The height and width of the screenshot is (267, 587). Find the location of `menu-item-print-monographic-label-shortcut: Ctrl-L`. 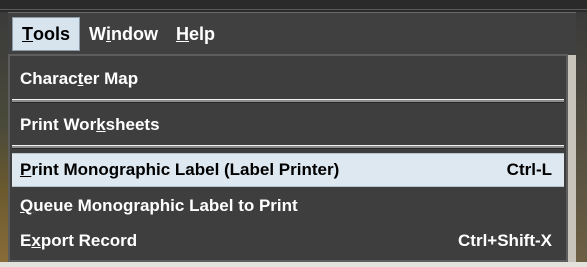

menu-item-print-monographic-label-shortcut: Ctrl-L is located at coordinates (529, 169).